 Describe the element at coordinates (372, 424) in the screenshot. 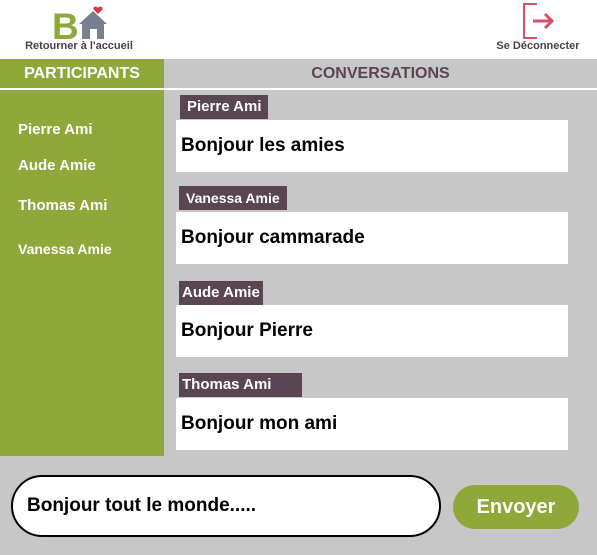

I see `message-text: Bonjour mon ami` at that location.